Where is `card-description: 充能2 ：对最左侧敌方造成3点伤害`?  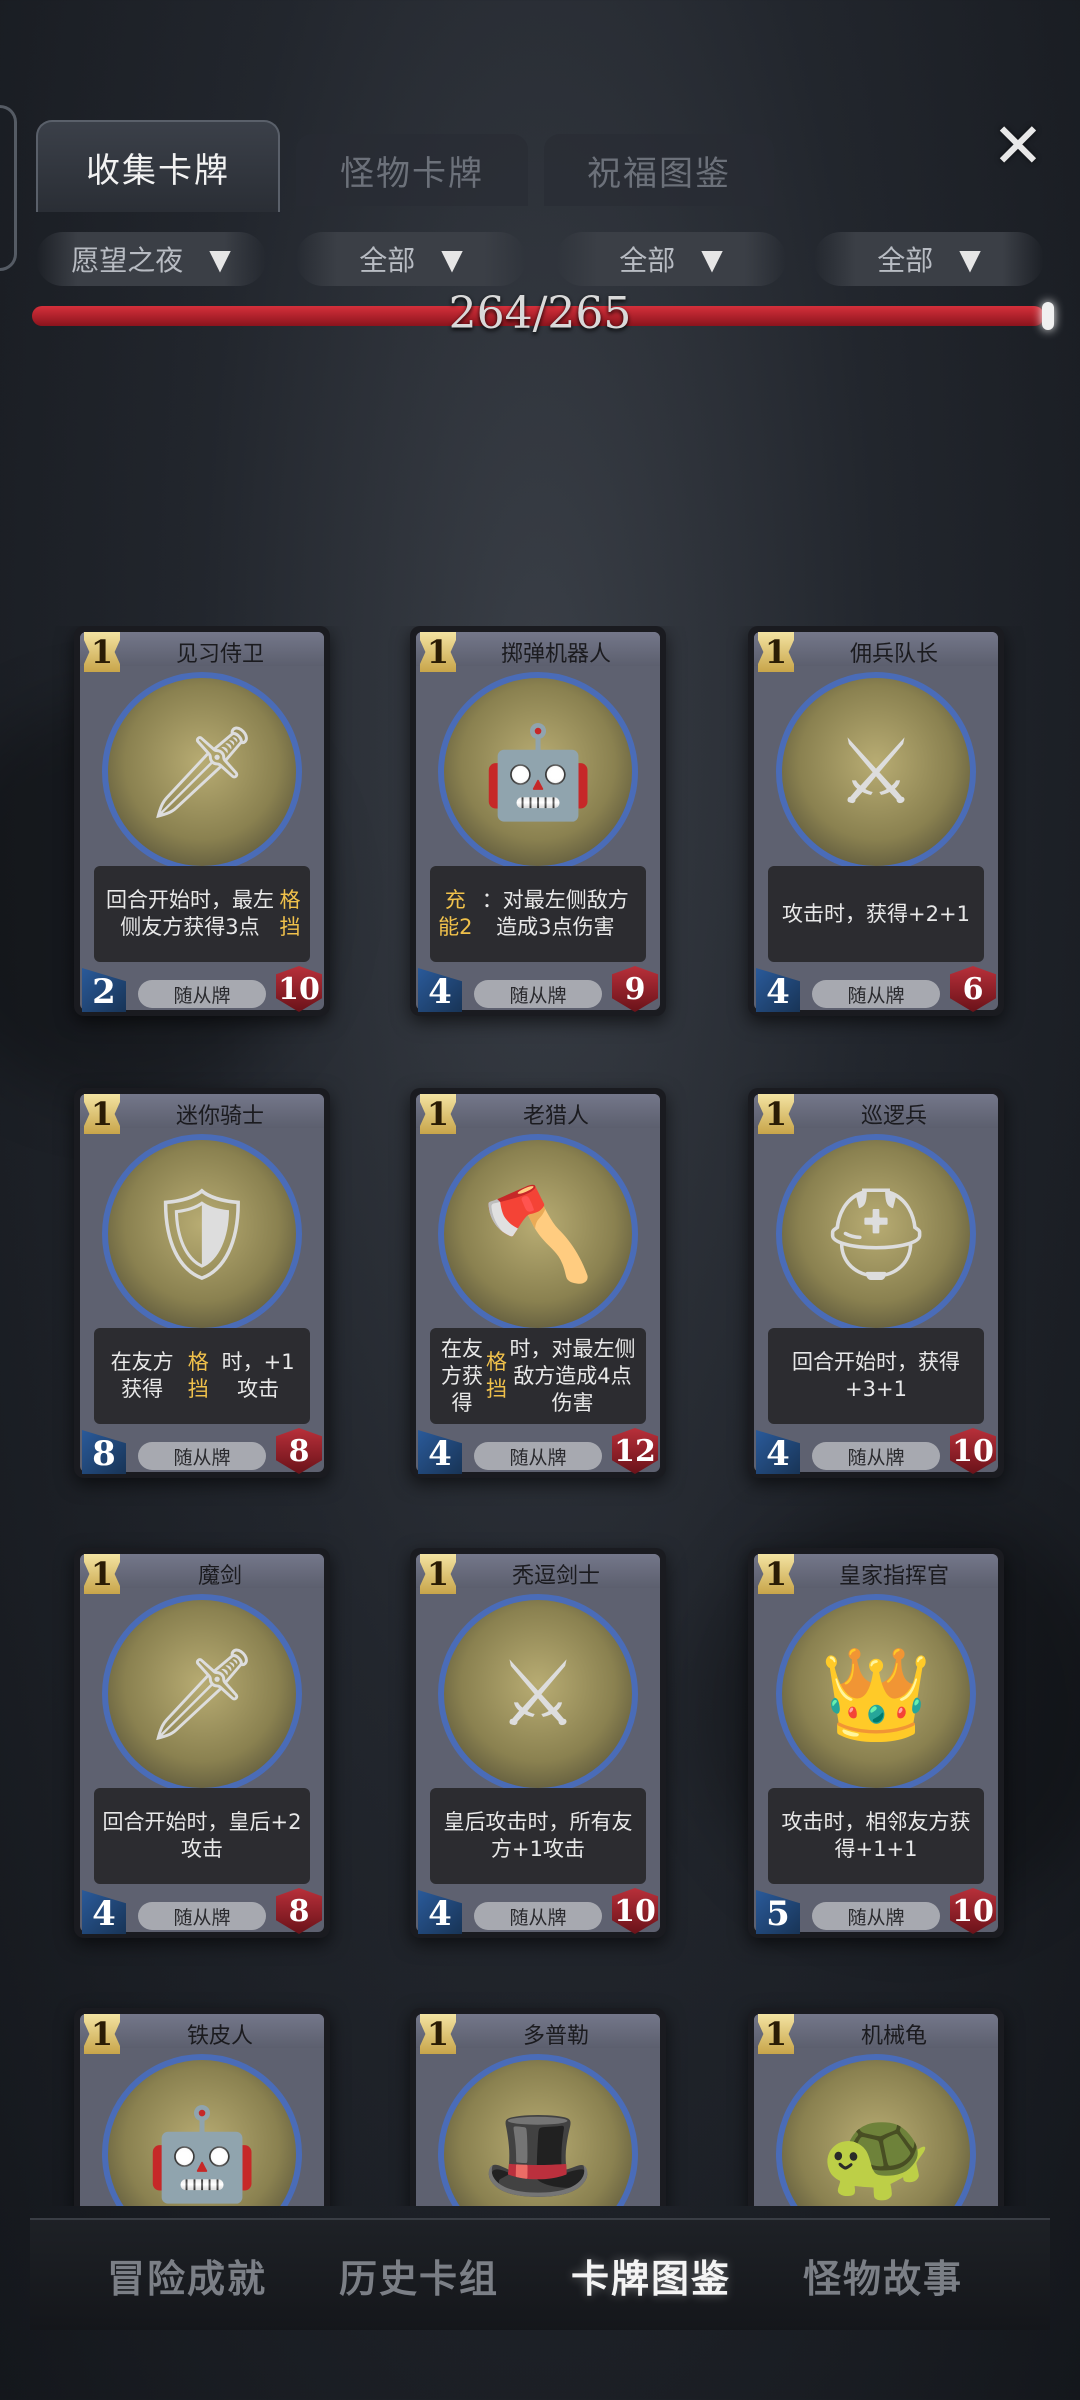
card-description: 充能2 ：对最左侧敌方造成3点伤害 is located at coordinates (538, 914).